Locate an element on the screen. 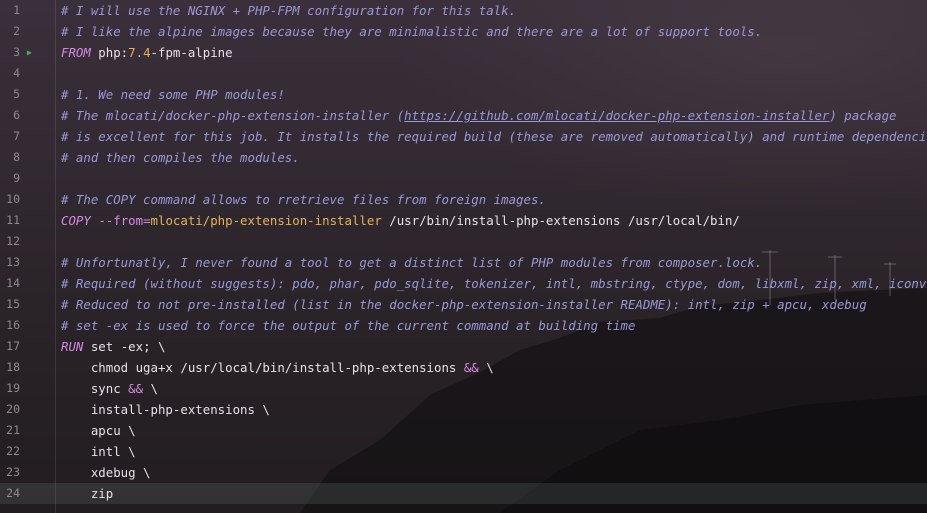 The height and width of the screenshot is (513, 927). code-line: 23 xdebug \ is located at coordinates (463, 472).